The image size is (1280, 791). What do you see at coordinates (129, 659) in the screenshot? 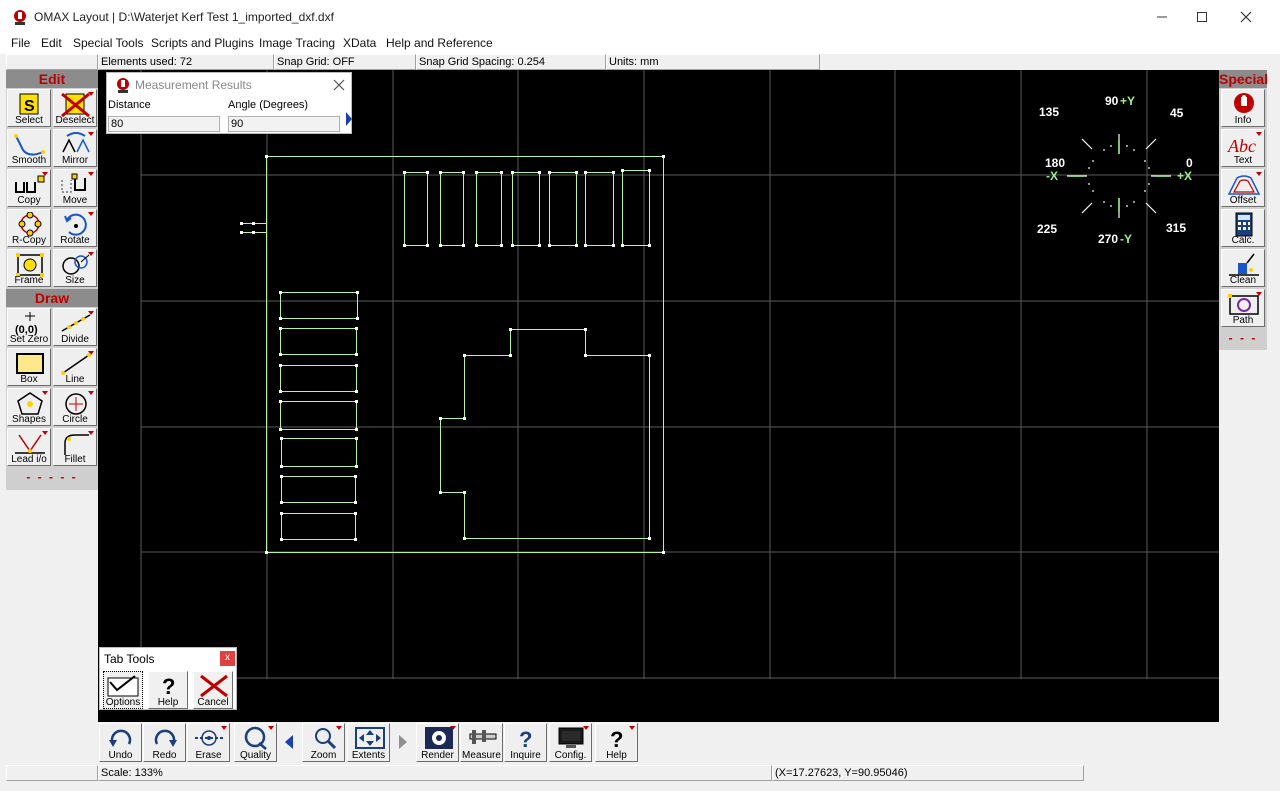
I see `tab-tools-title: Tab Tools` at bounding box center [129, 659].